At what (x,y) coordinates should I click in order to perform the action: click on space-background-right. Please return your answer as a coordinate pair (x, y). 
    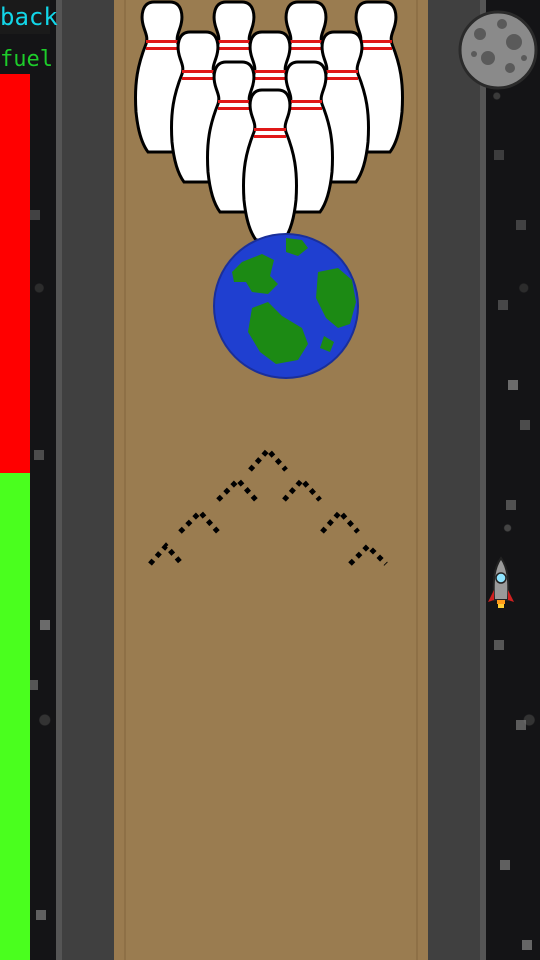
    Looking at the image, I should click on (513, 480).